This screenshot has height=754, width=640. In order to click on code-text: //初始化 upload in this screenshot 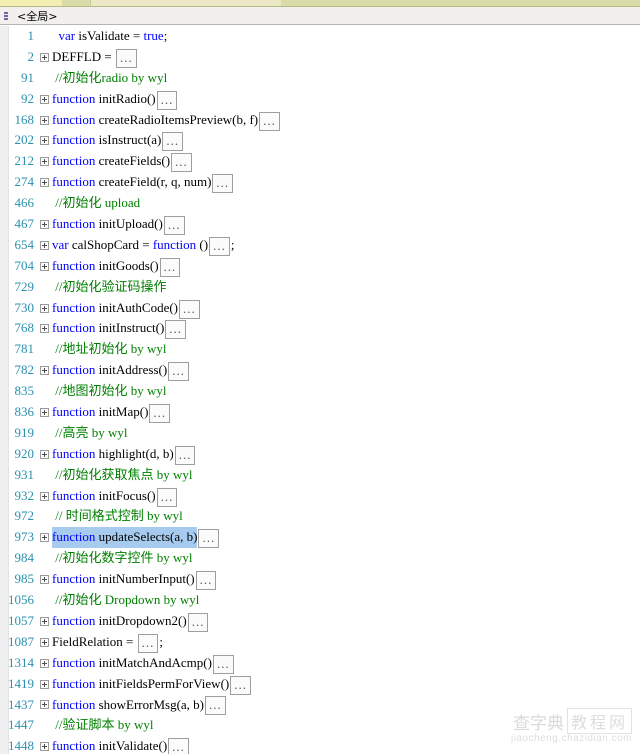, I will do `click(95, 203)`.